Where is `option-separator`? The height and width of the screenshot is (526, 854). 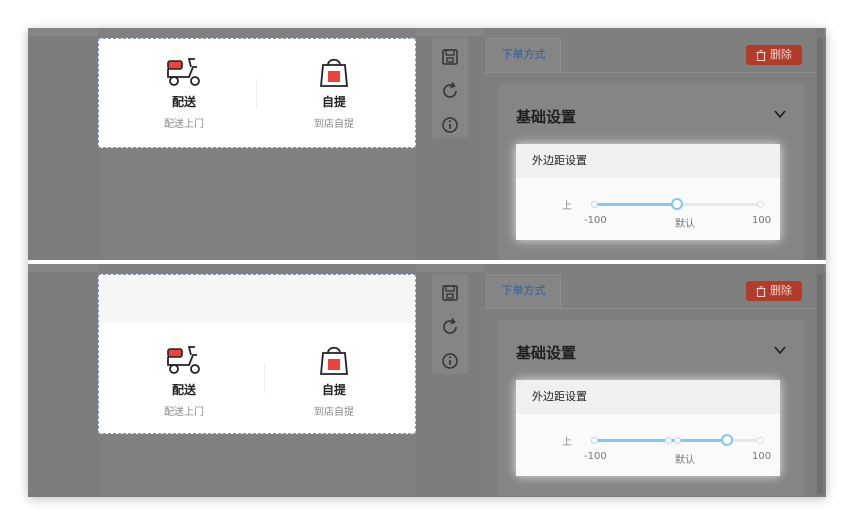
option-separator is located at coordinates (256, 94).